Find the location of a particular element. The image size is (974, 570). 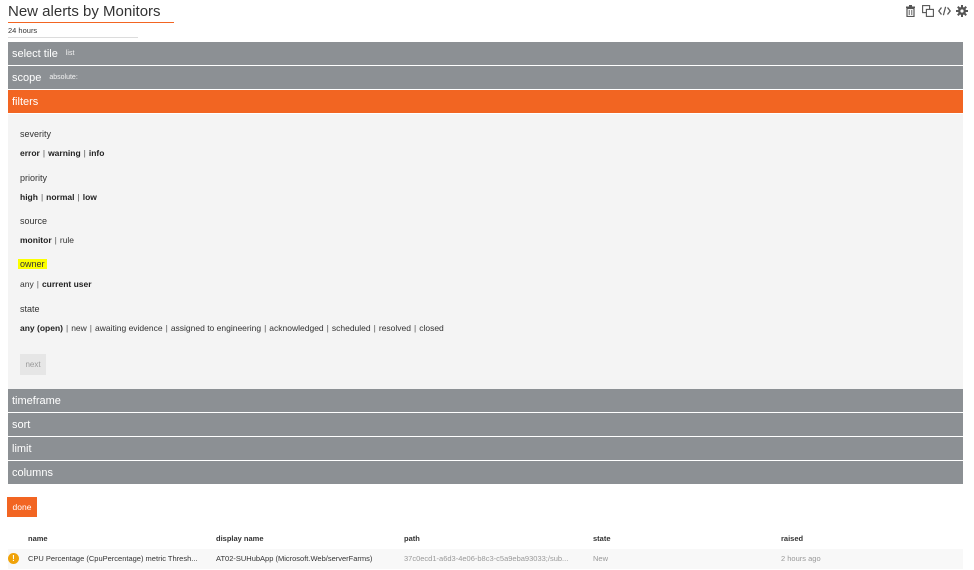

table-header: name display name path state raised is located at coordinates (485, 538).